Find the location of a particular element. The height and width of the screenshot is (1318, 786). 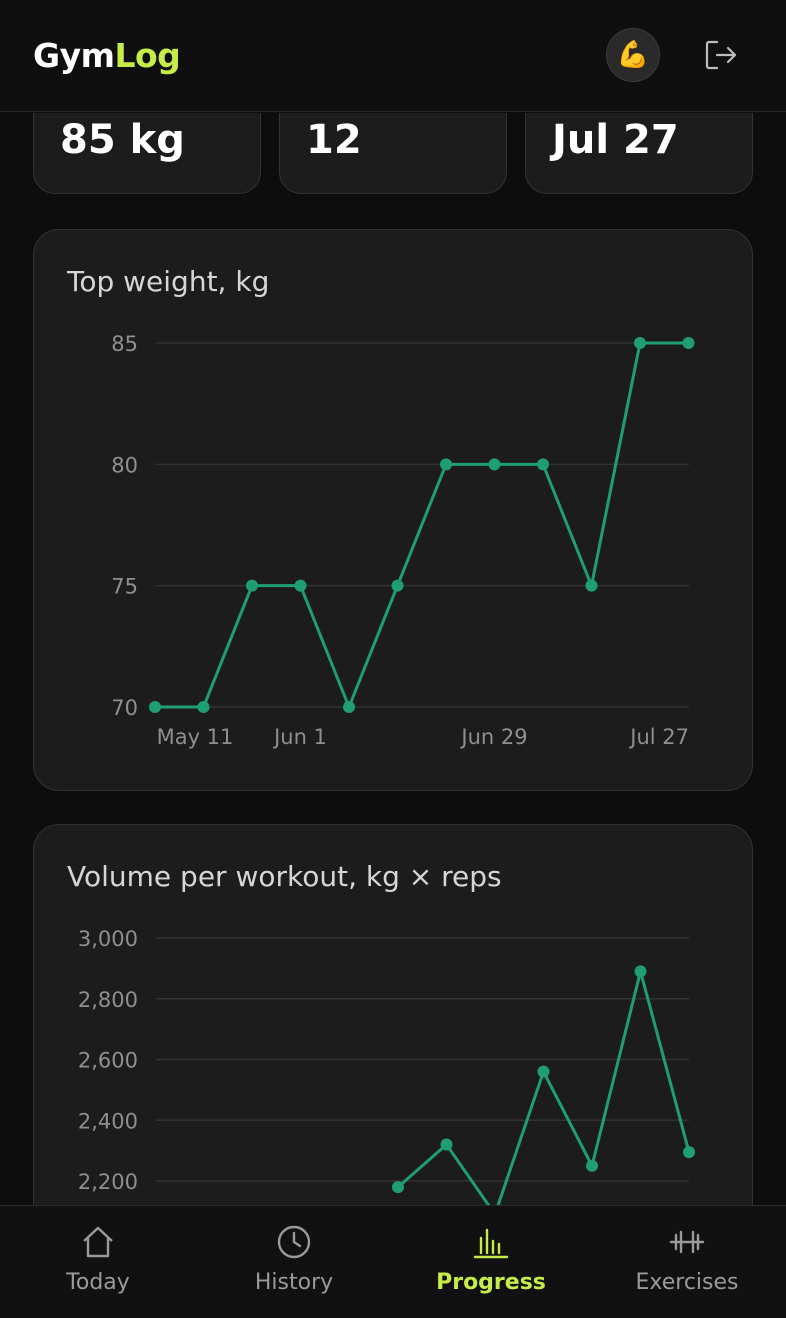

app-header: GymLog 💪 is located at coordinates (393, 56).